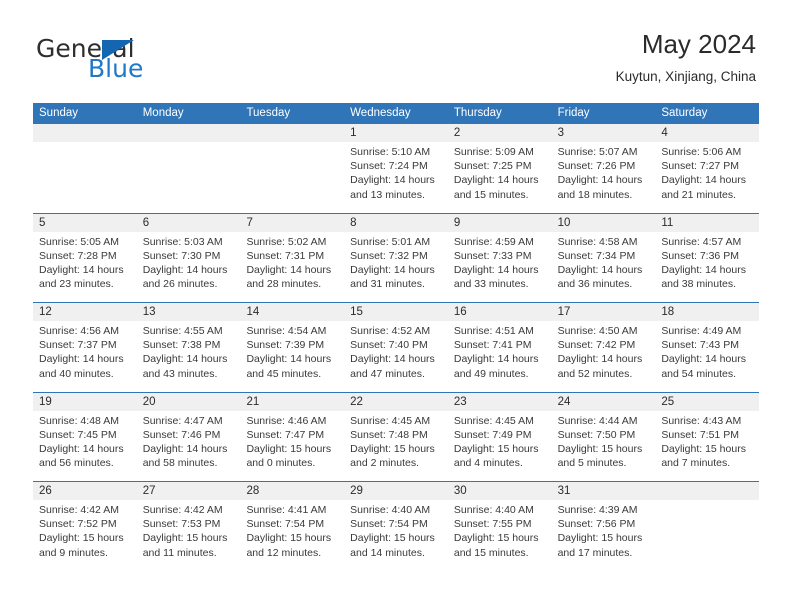 Image resolution: width=792 pixels, height=612 pixels. Describe the element at coordinates (564, 401) in the screenshot. I see `day-number: 24` at that location.